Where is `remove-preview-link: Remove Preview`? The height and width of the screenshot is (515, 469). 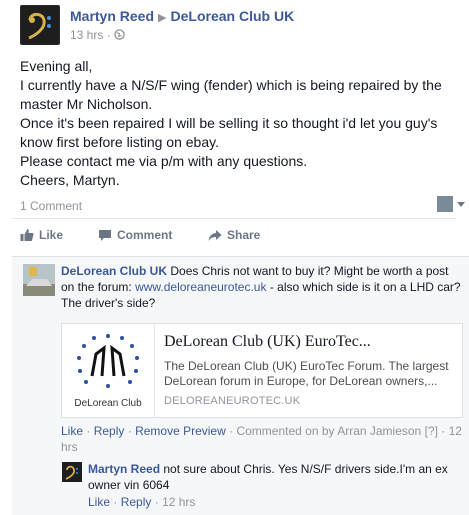 remove-preview-link: Remove Preview is located at coordinates (180, 431).